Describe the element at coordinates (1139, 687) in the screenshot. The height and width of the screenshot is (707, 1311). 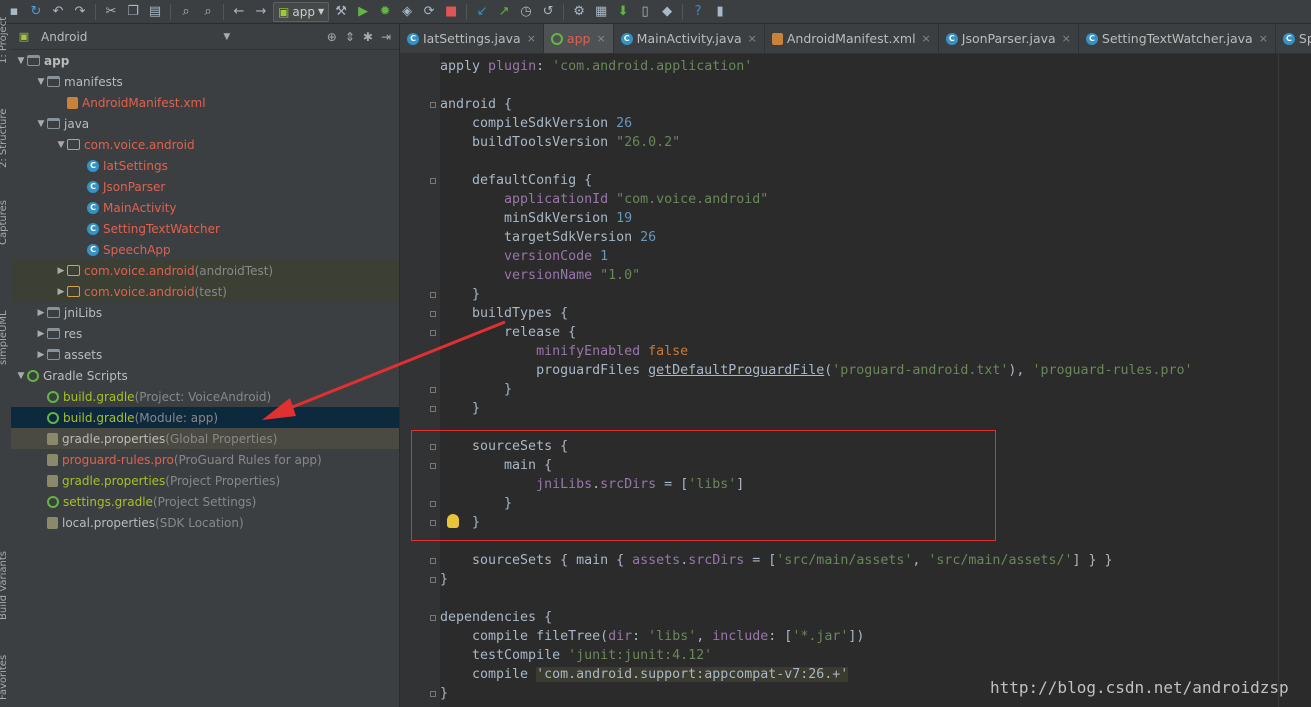
I see `watermark: http://blog.csdn.net/androidzsp` at that location.